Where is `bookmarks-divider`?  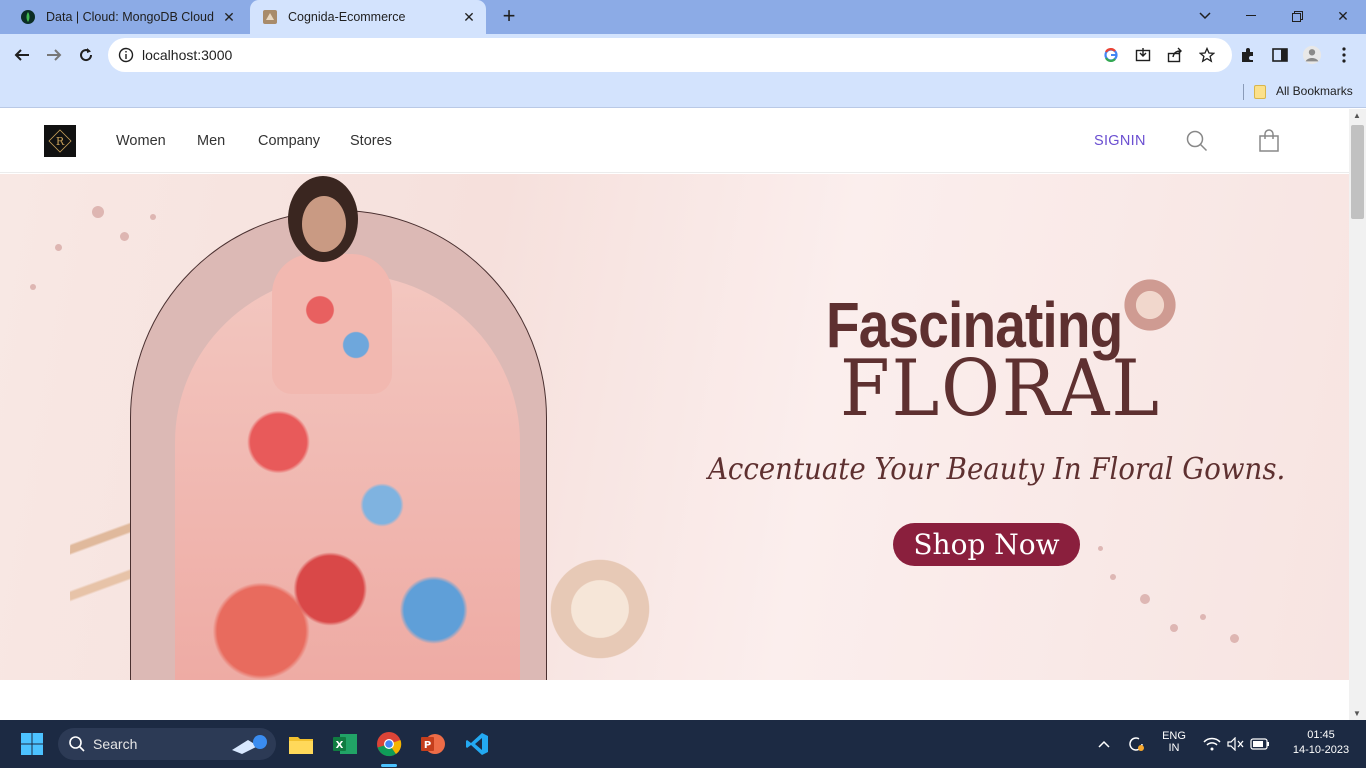 bookmarks-divider is located at coordinates (1243, 92).